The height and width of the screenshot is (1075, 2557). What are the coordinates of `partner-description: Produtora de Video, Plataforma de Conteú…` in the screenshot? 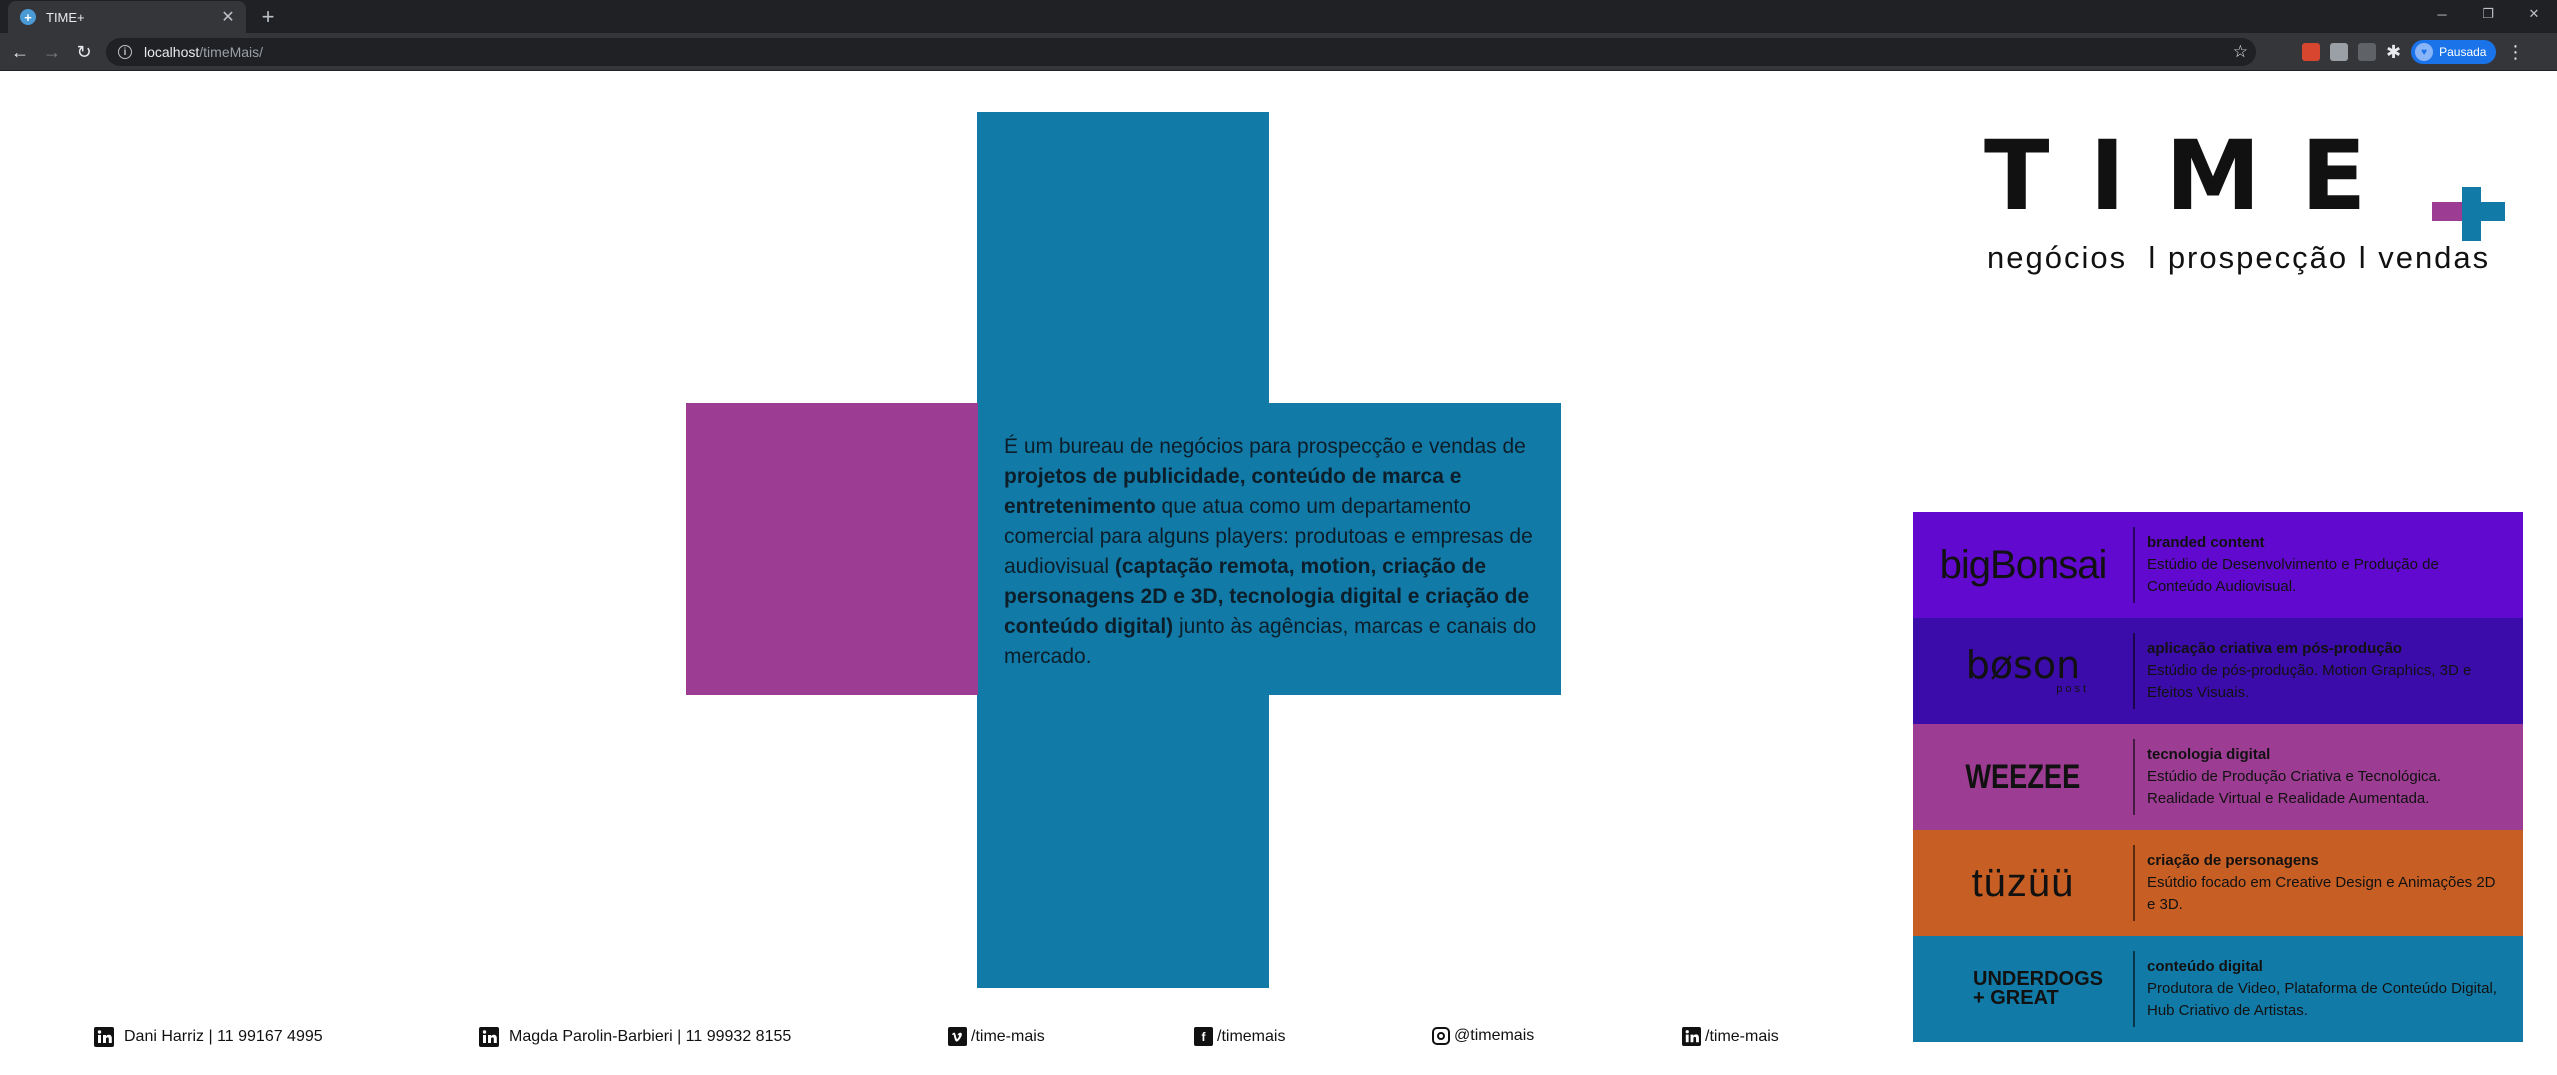 It's located at (2322, 999).